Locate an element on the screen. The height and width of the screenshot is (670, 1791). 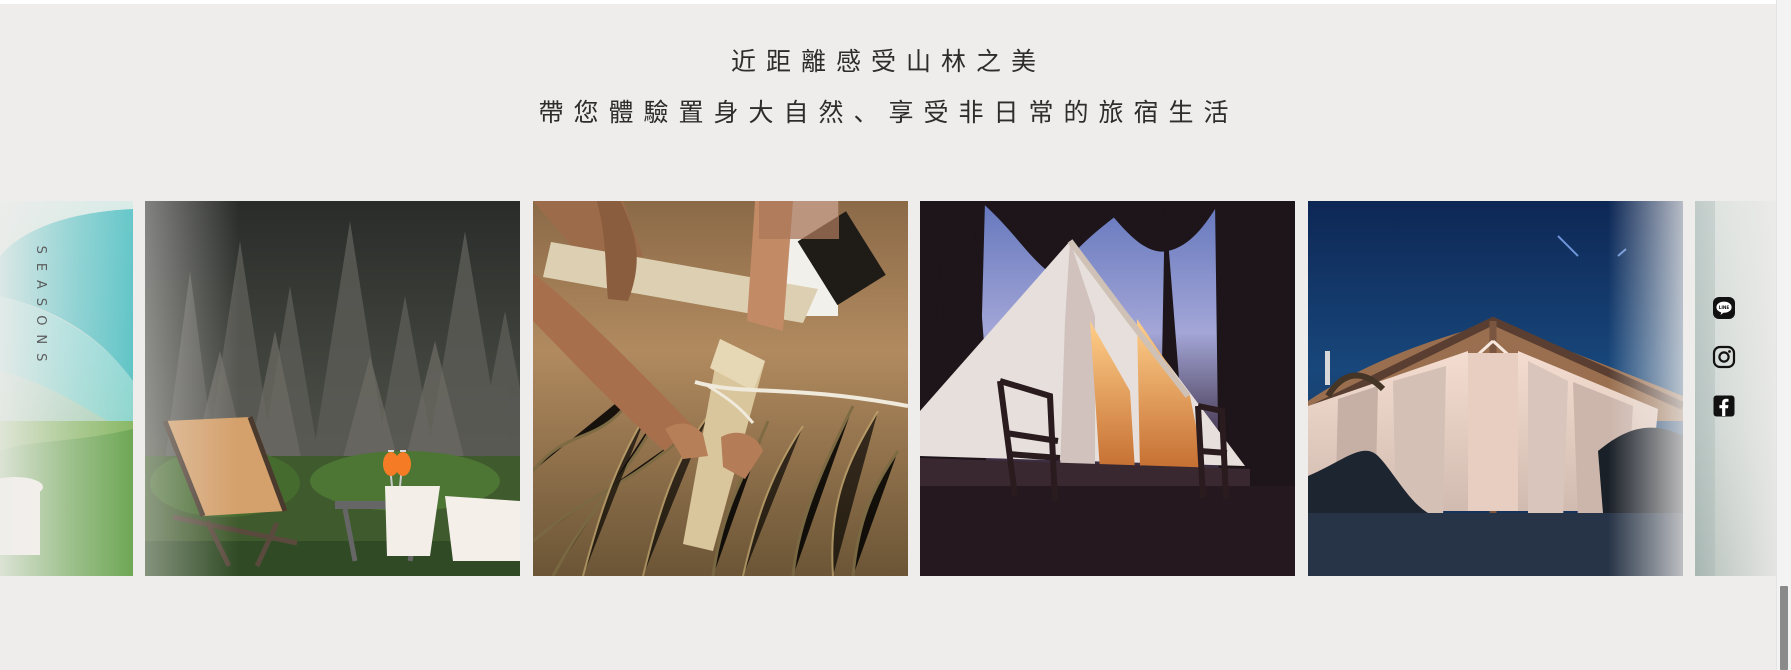
gallery-photo-tent-stake is located at coordinates (720, 388).